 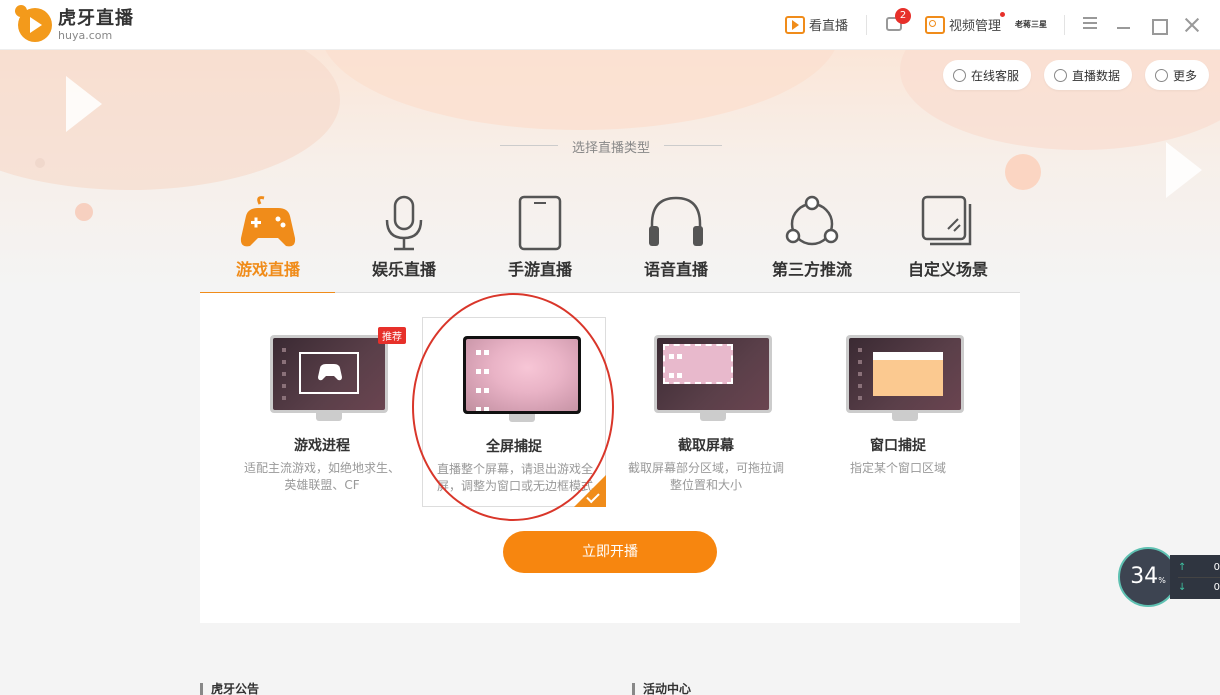 What do you see at coordinates (1158, 25) in the screenshot?
I see `maximize-icon` at bounding box center [1158, 25].